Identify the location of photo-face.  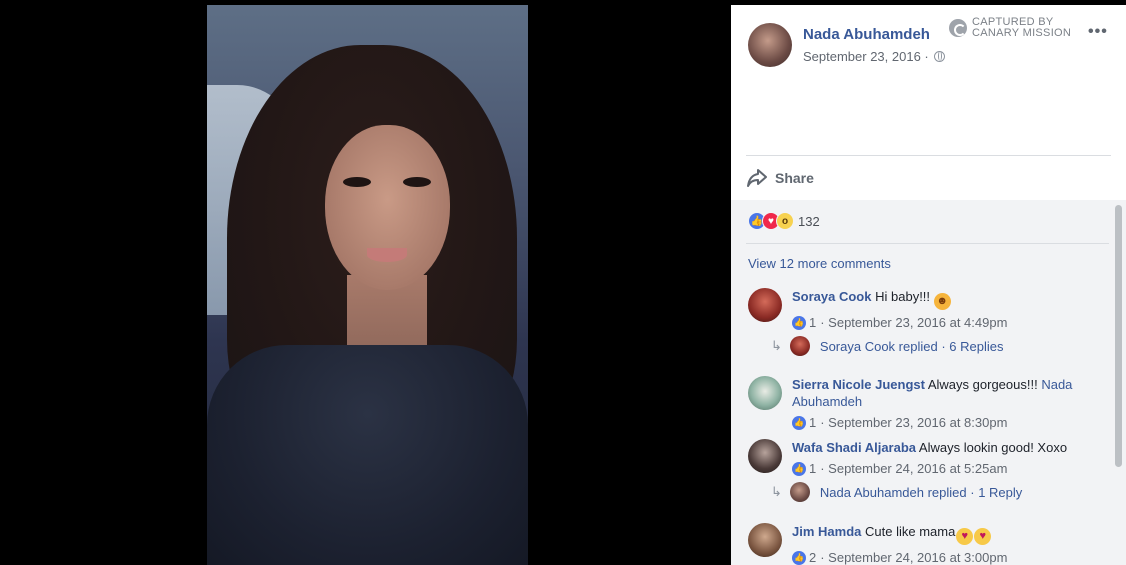
(387, 207).